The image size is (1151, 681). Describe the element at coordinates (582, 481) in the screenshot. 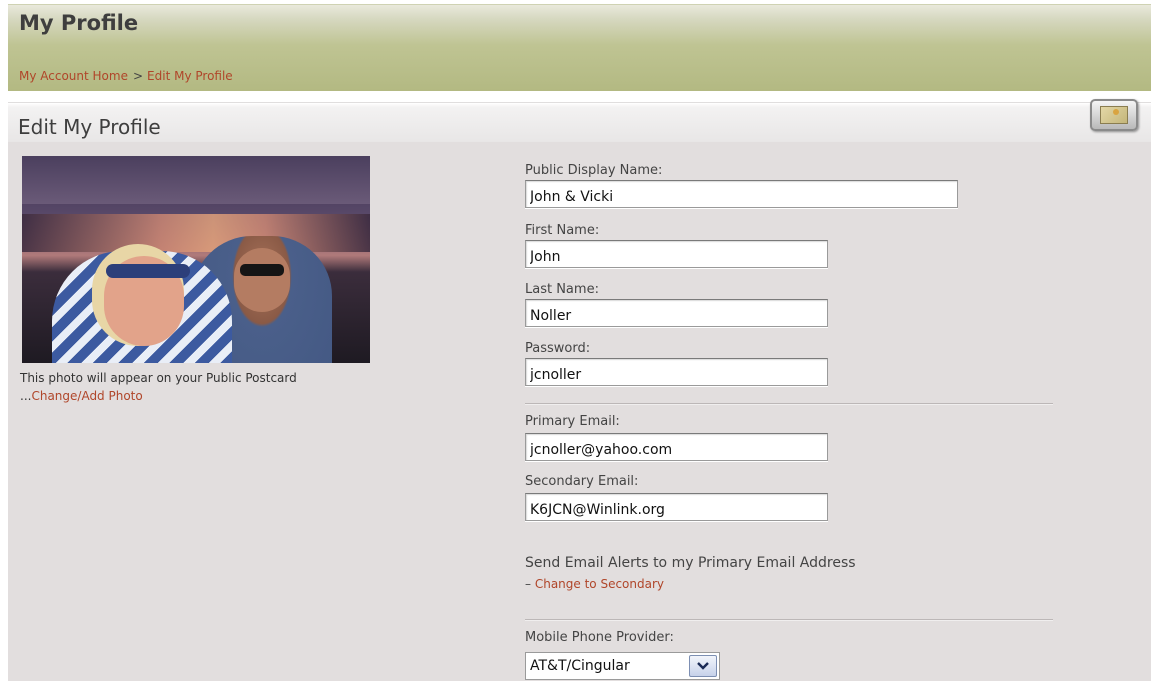

I see `secondary-email-label: Secondary Email:` at that location.